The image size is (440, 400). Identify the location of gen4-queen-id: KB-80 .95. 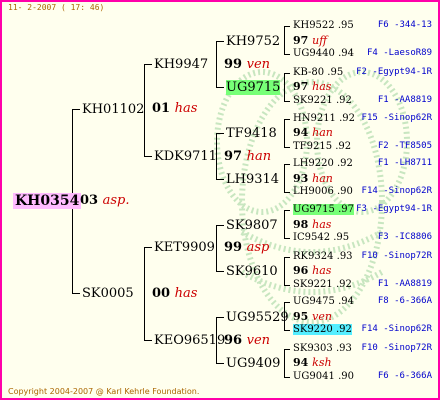
(318, 72).